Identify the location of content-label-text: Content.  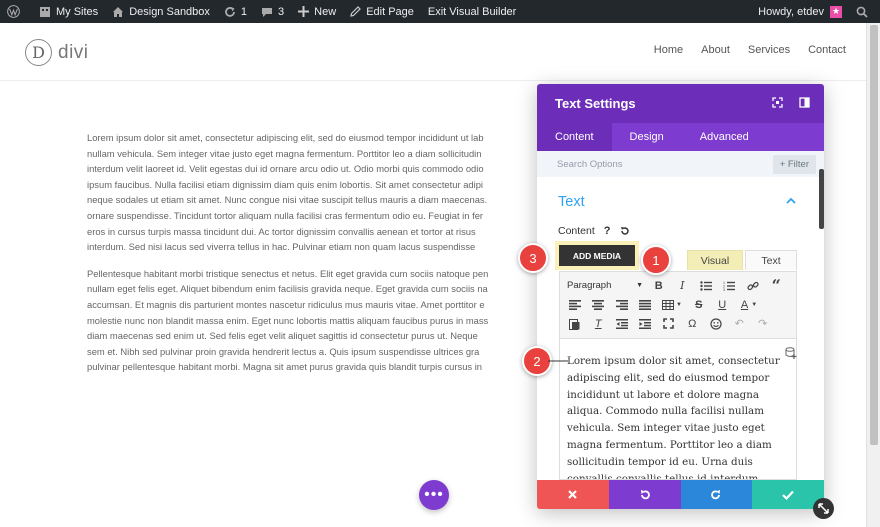
(576, 231).